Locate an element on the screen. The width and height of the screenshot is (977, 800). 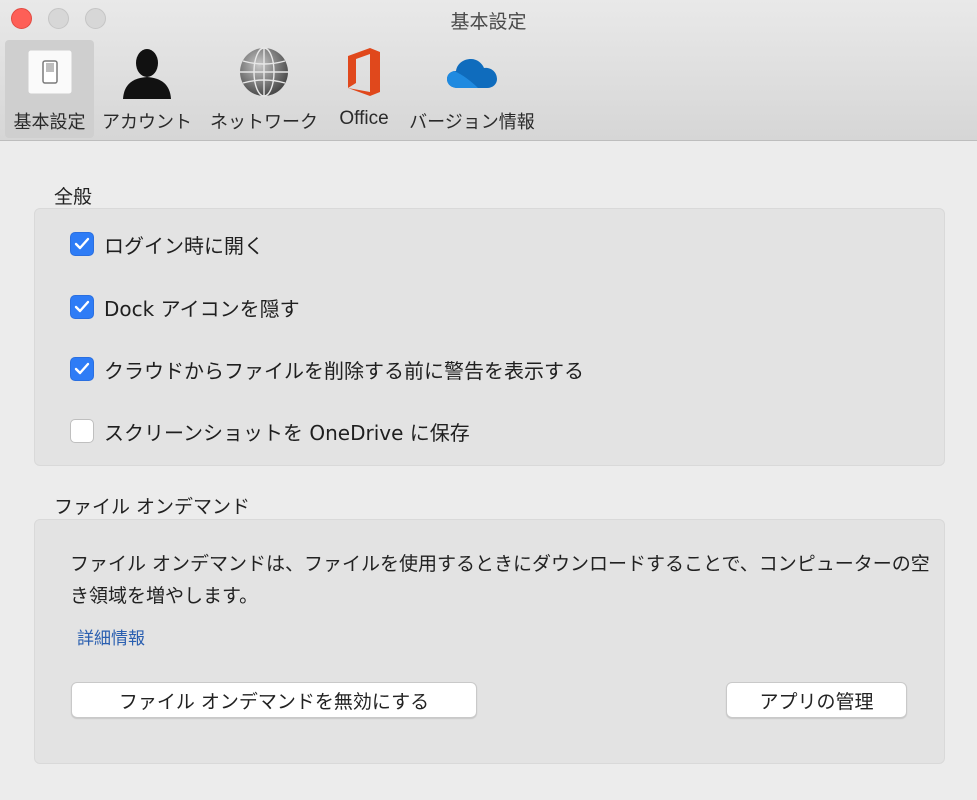
globe-network-icon is located at coordinates (264, 72).